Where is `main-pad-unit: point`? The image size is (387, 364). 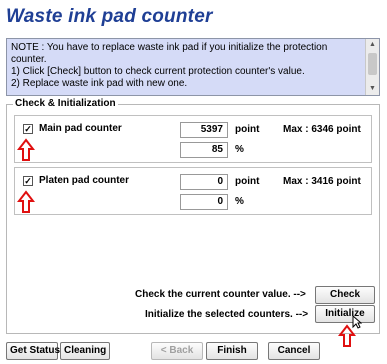
main-pad-unit: point is located at coordinates (247, 129).